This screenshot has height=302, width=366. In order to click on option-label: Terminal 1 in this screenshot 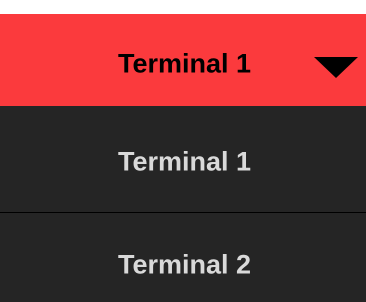, I will do `click(185, 161)`.